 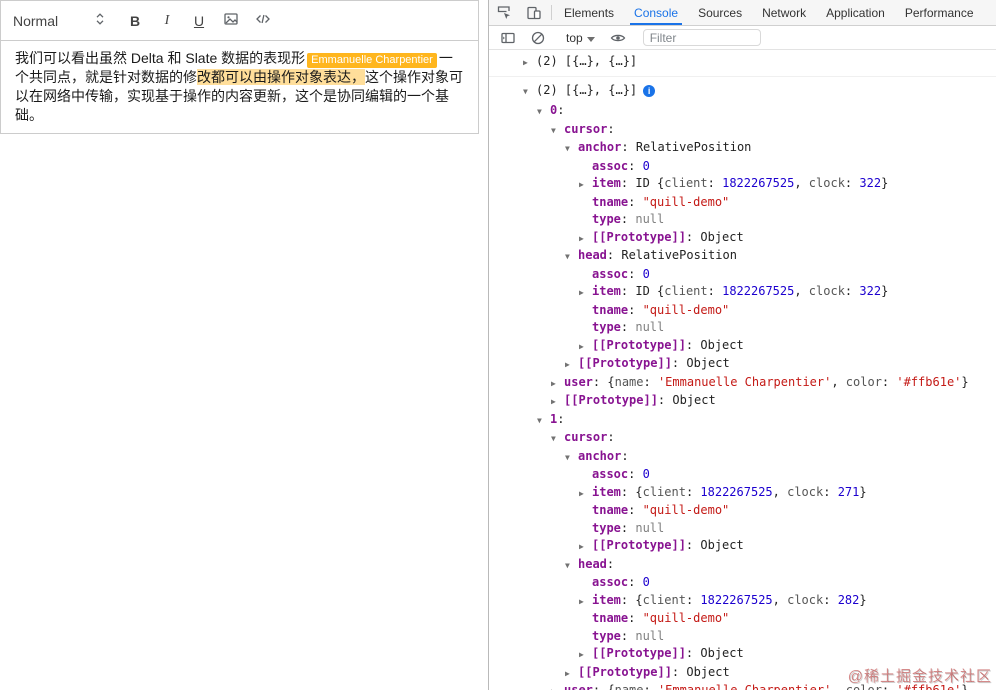 What do you see at coordinates (372, 60) in the screenshot?
I see `remote-cursor-flag: Emmanuelle Charpentier` at bounding box center [372, 60].